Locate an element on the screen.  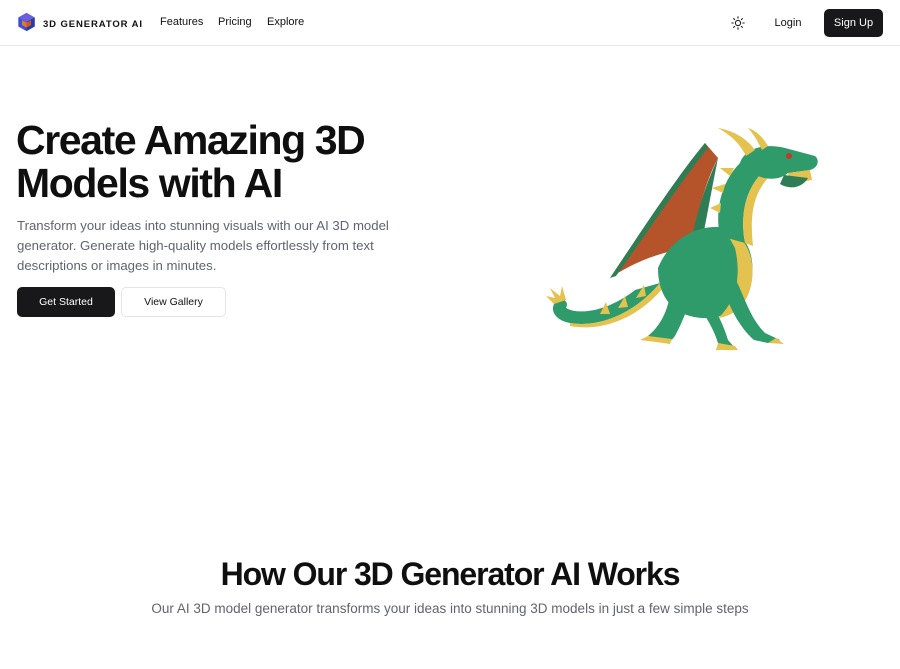
get-started-button: Get Started is located at coordinates (66, 302).